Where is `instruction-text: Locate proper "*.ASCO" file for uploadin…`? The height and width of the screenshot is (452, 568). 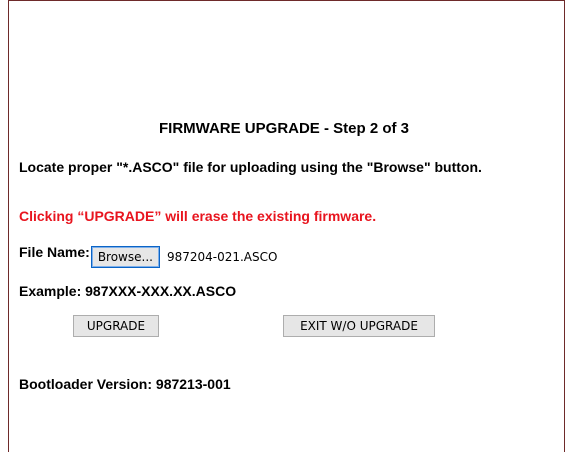
instruction-text: Locate proper "*.ASCO" file for uploadin… is located at coordinates (250, 167).